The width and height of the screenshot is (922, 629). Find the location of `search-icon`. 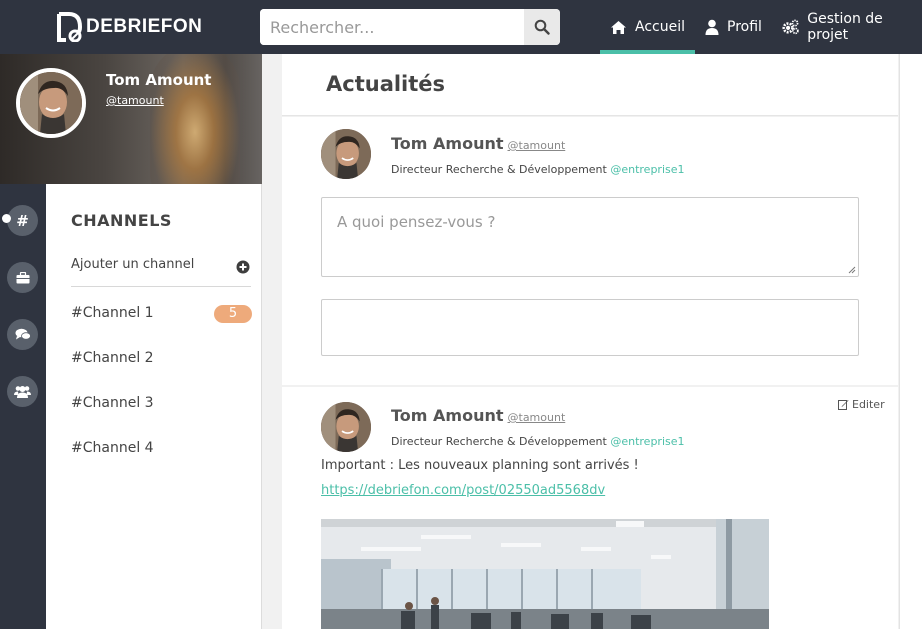

search-icon is located at coordinates (542, 27).